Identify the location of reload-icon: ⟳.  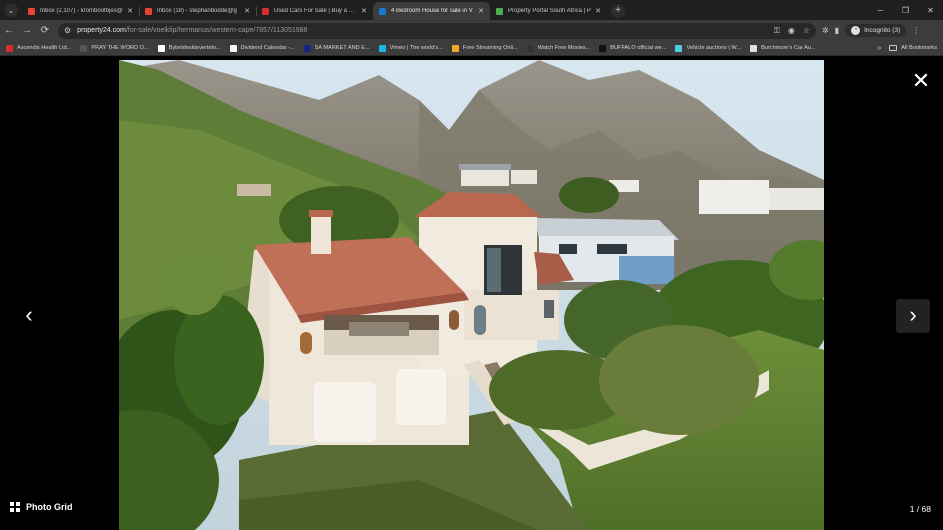
(45, 31).